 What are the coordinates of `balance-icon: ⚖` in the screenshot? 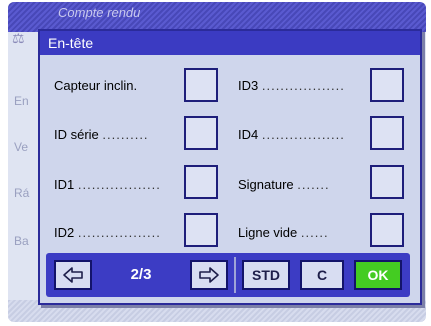 It's located at (18, 38).